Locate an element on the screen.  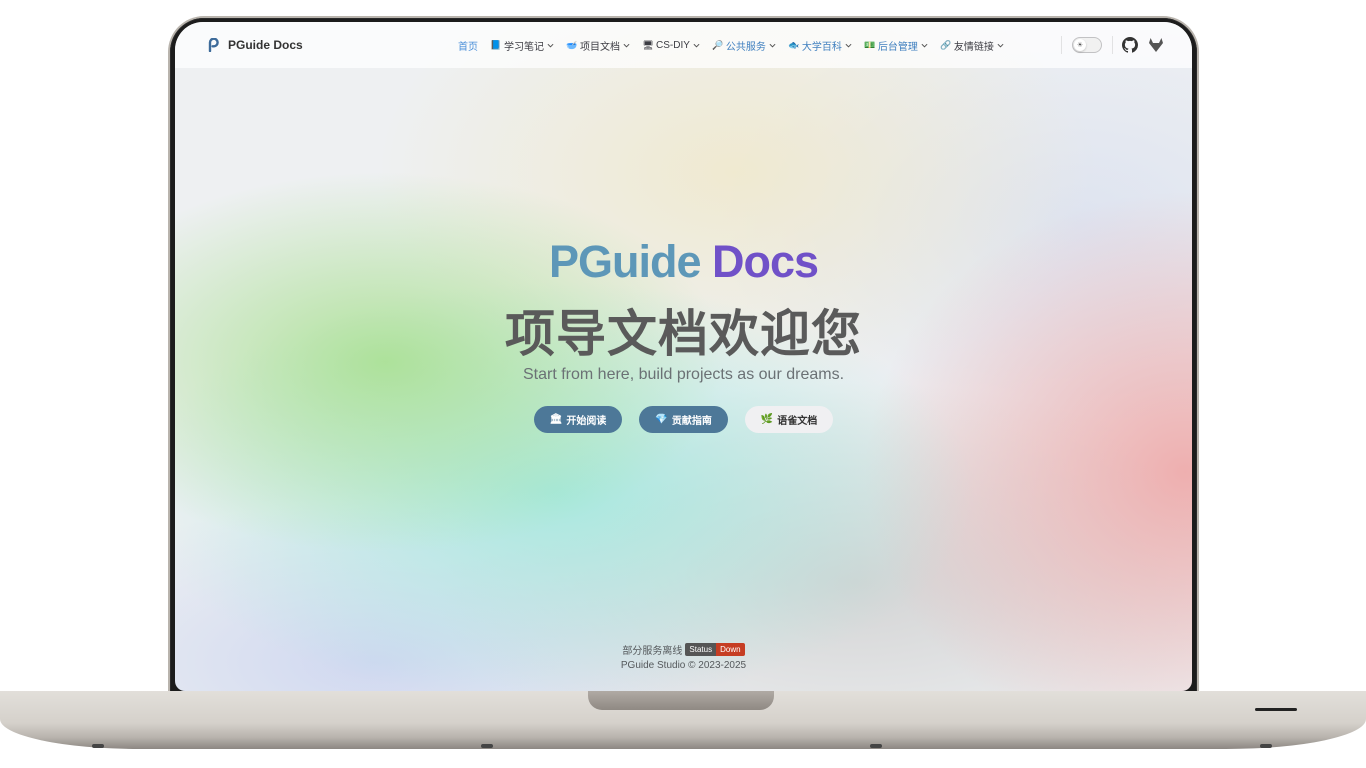
nav-item-label: 学习笔记 is located at coordinates (524, 47).